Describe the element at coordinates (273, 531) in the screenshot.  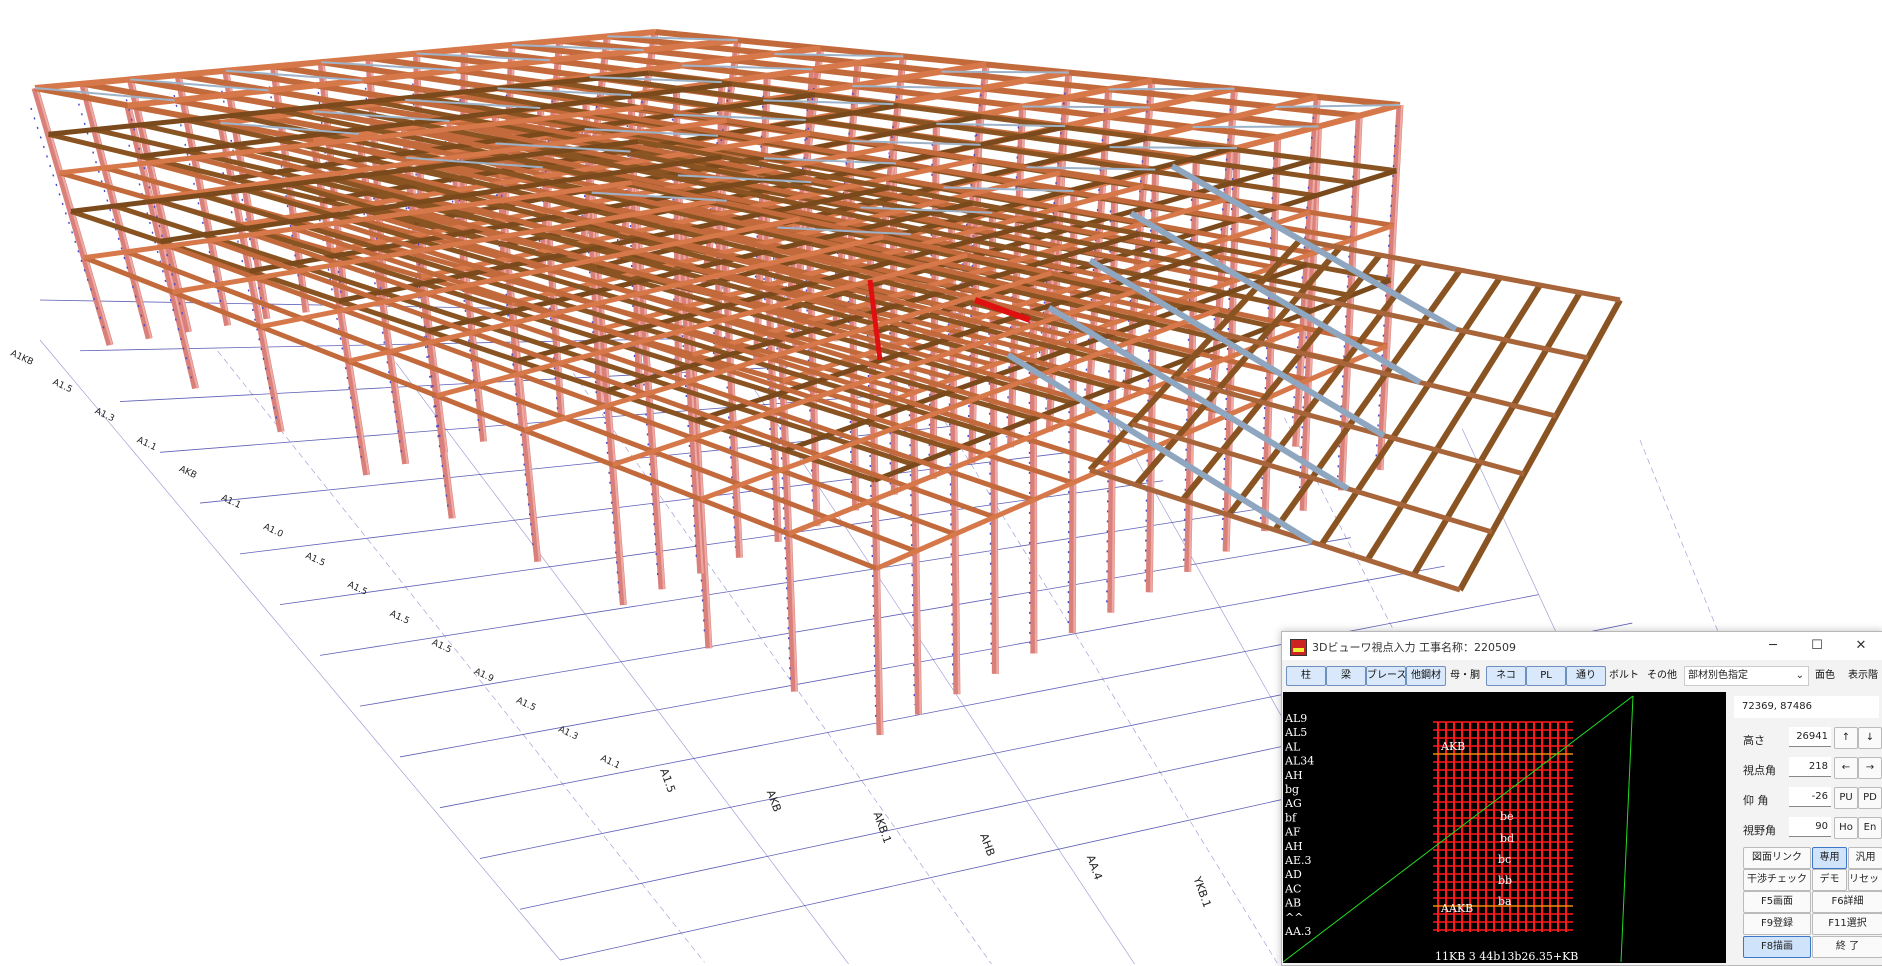
I see `grid-axis-label: A1.0` at that location.